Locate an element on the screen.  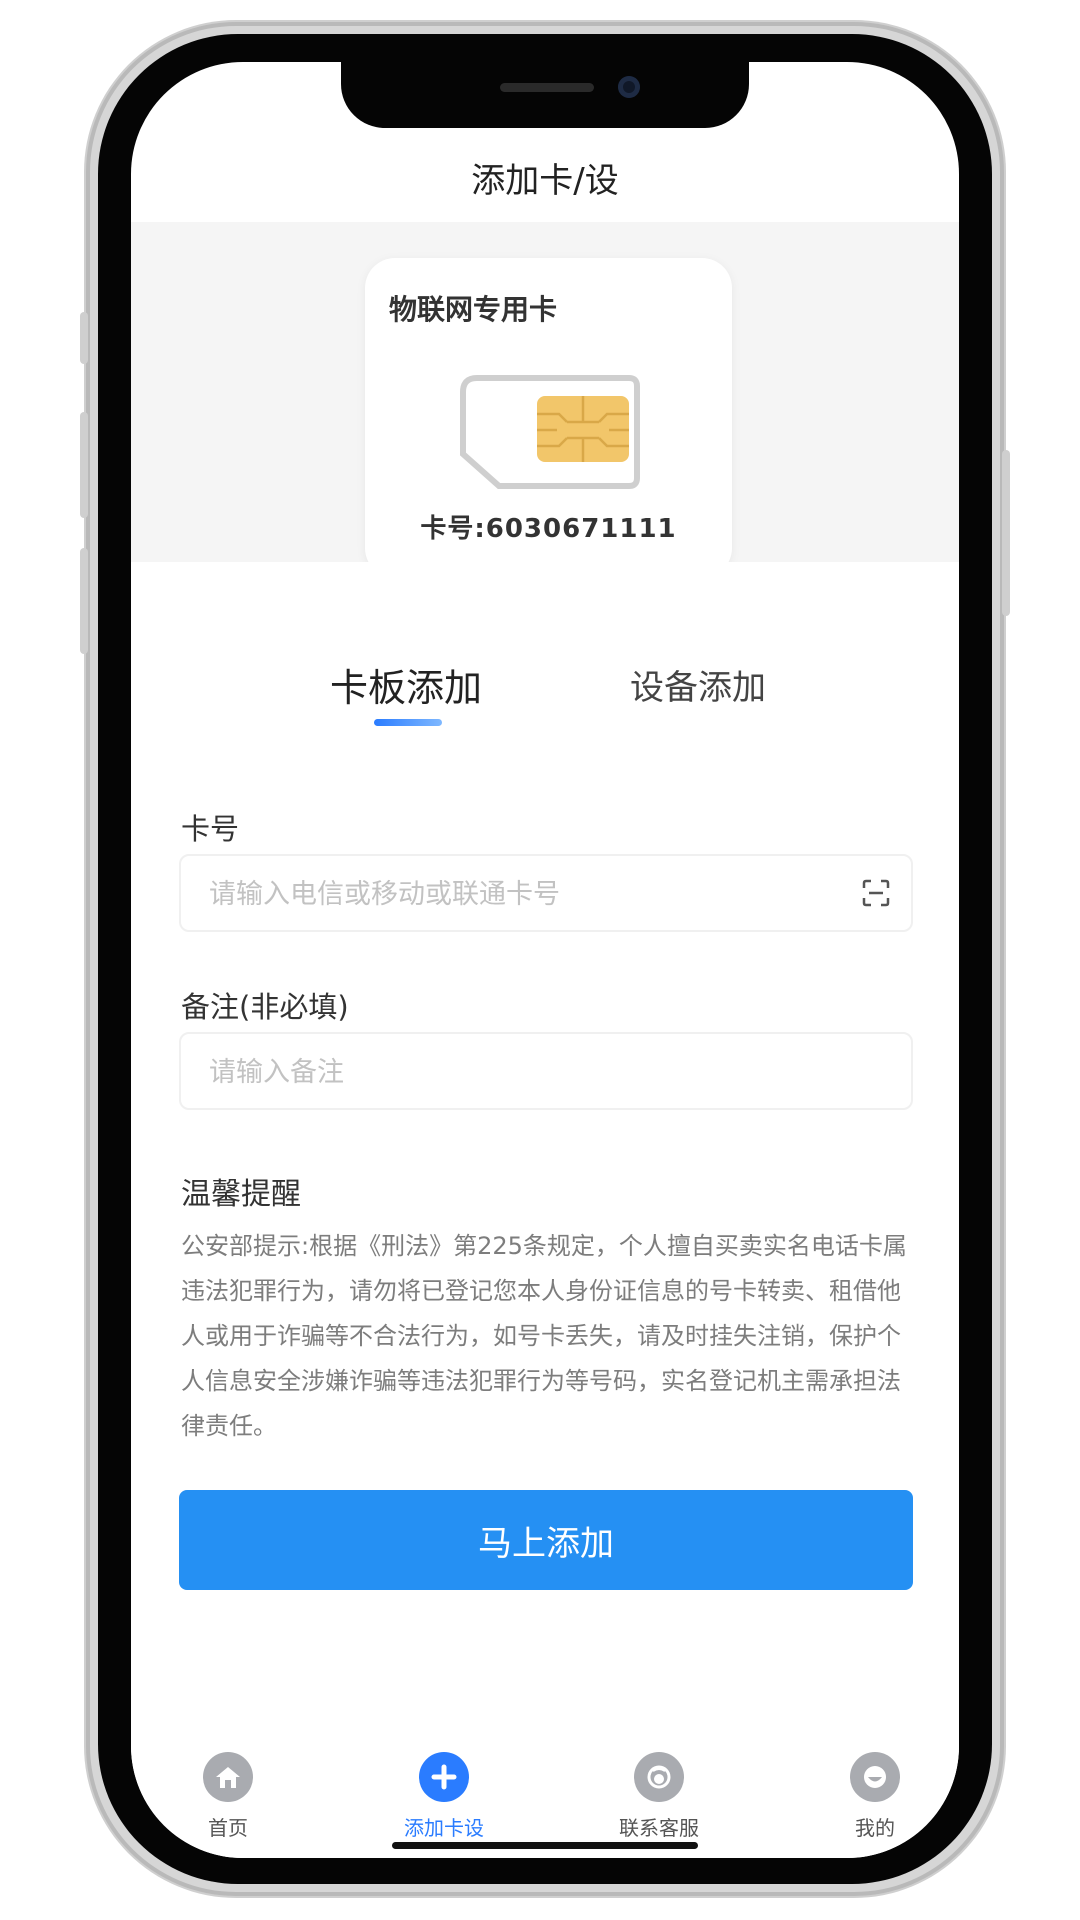
volume-up-button is located at coordinates (84, 465).